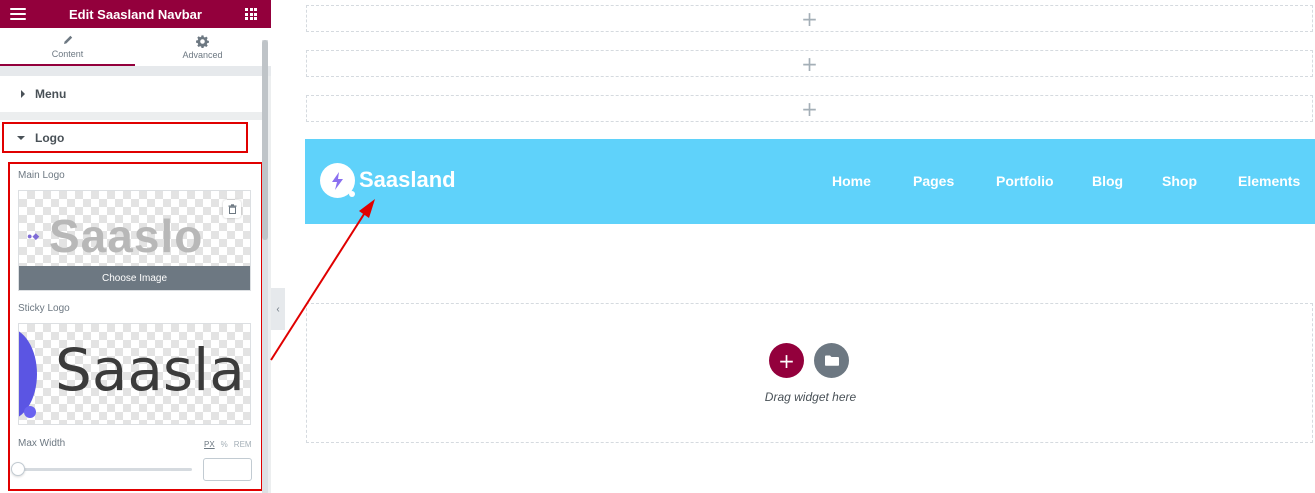 The height and width of the screenshot is (493, 1315). What do you see at coordinates (131, 94) in the screenshot?
I see `section-menu-toggle: Menu` at bounding box center [131, 94].